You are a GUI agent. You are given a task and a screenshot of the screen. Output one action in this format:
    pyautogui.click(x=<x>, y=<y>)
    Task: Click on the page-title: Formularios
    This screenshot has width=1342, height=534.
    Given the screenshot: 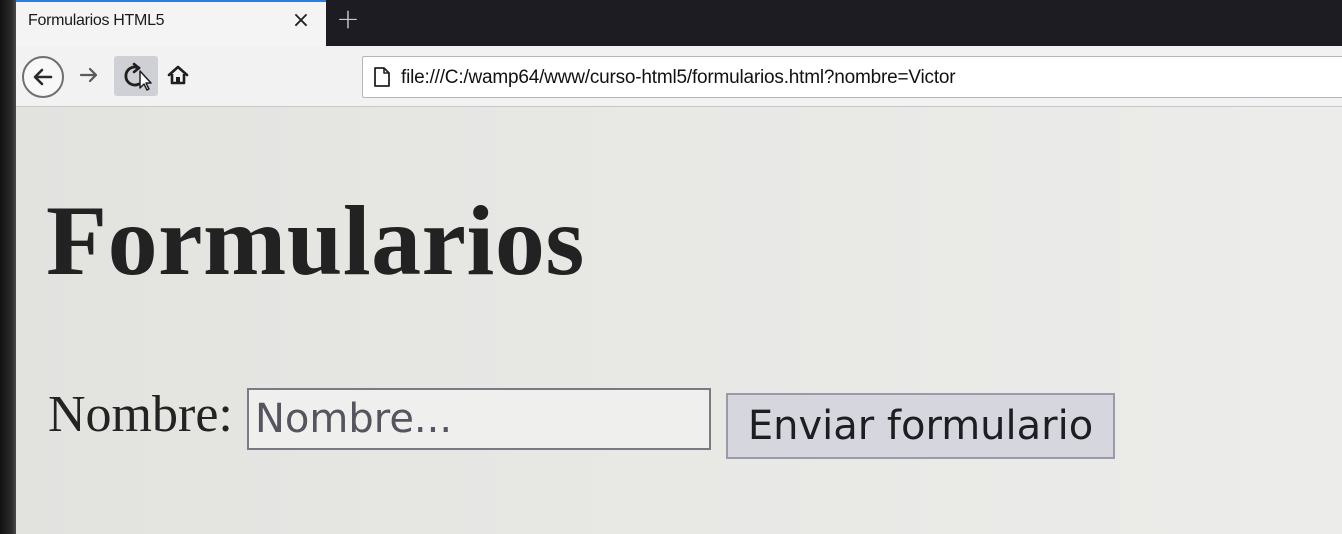 What is the action you would take?
    pyautogui.click(x=315, y=240)
    